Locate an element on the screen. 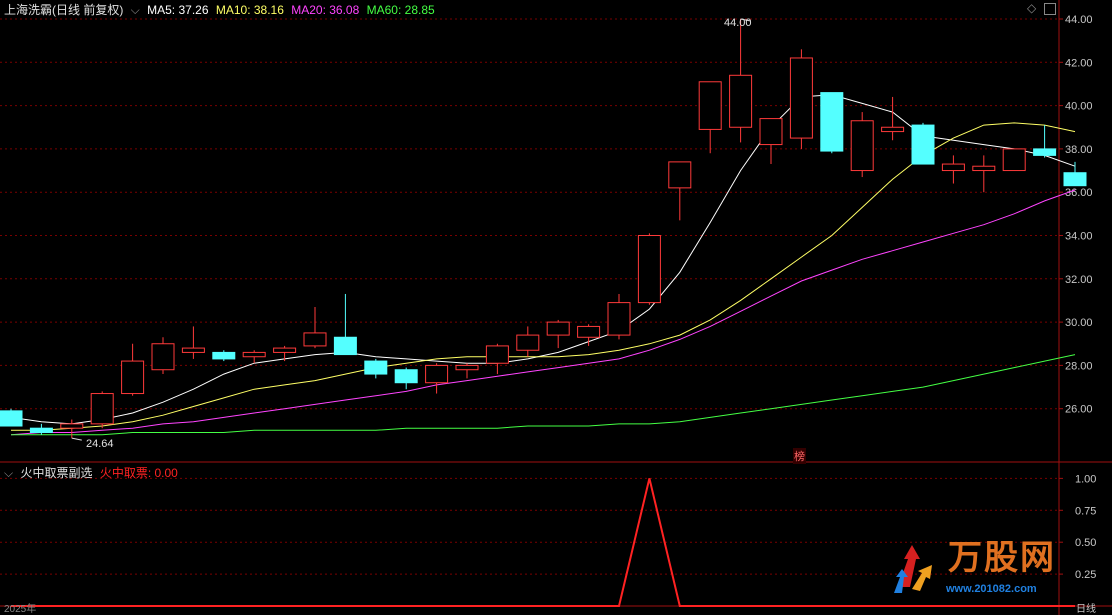 This screenshot has height=615, width=1112. indicator-value-label: 火中取票: 0.00 is located at coordinates (138, 473).